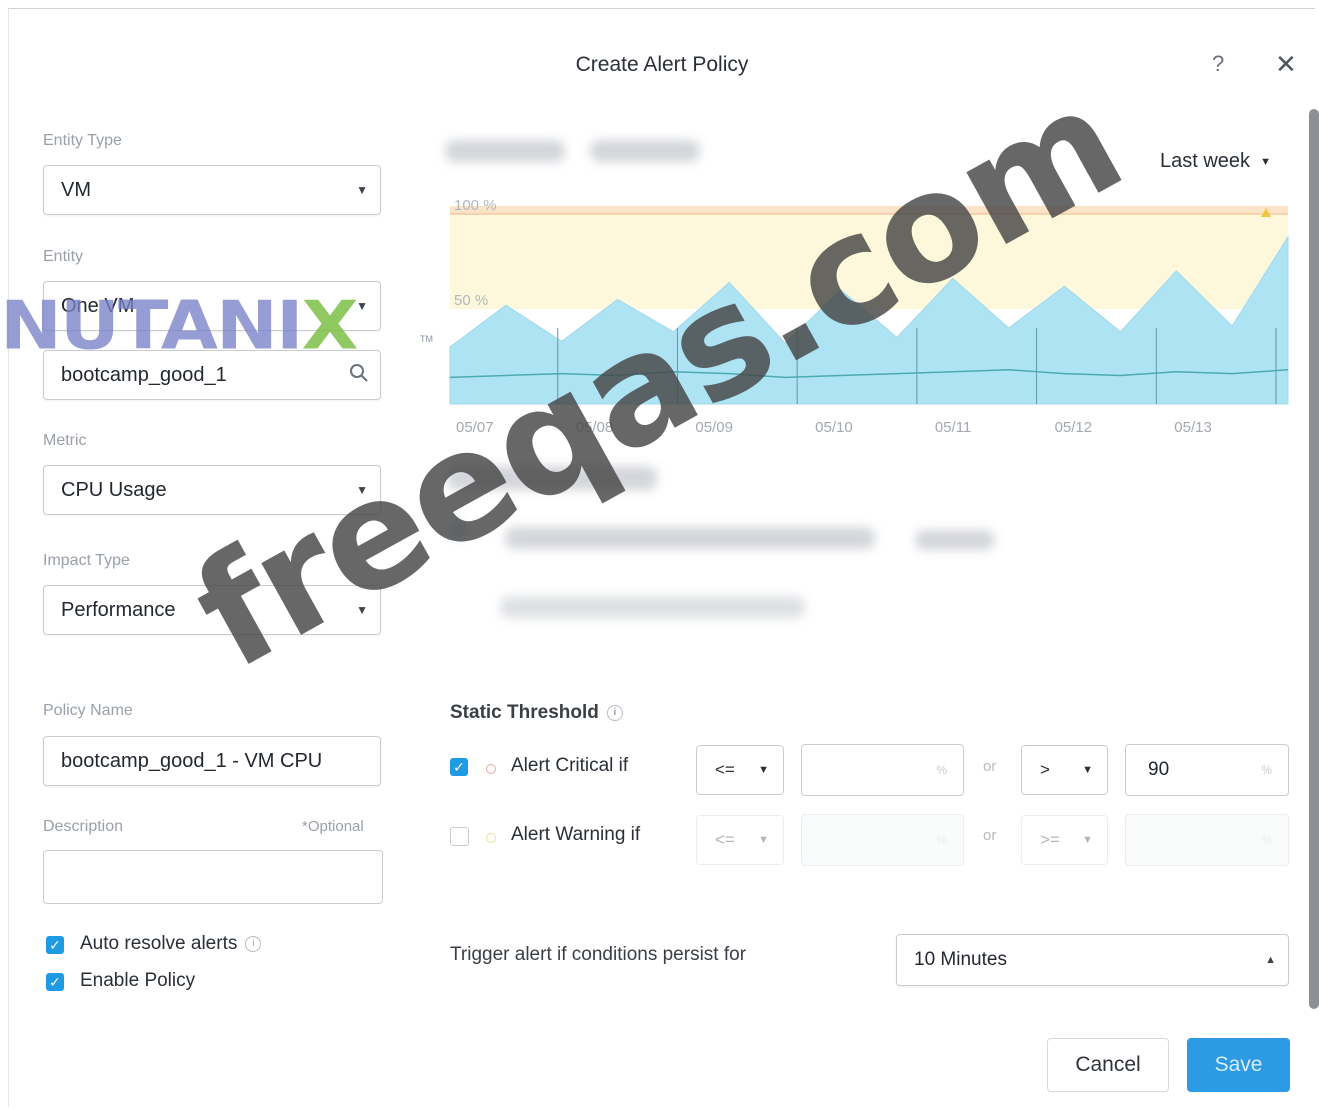 The width and height of the screenshot is (1319, 1110). Describe the element at coordinates (213, 877) in the screenshot. I see `description-input` at that location.